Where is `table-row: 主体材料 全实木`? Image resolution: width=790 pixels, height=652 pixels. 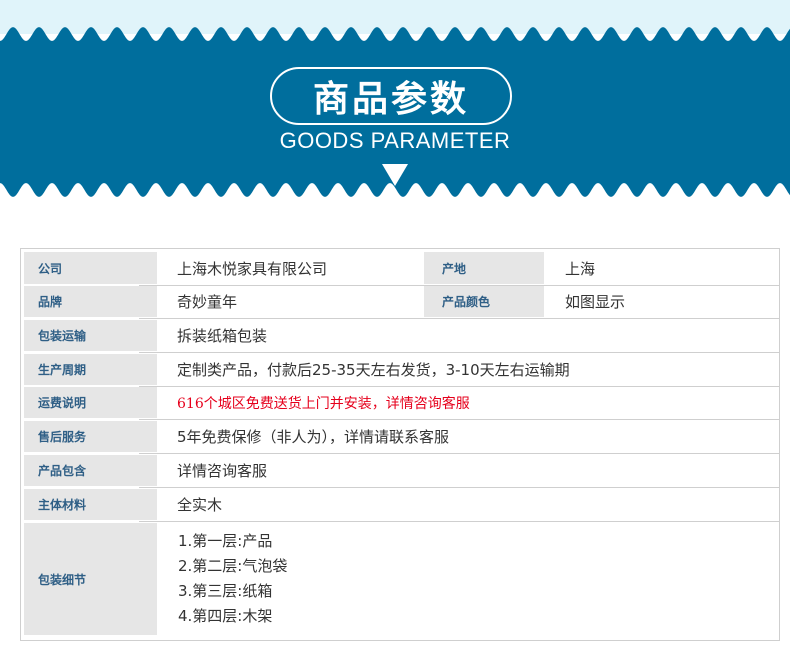 table-row: 主体材料 全实木 is located at coordinates (400, 504).